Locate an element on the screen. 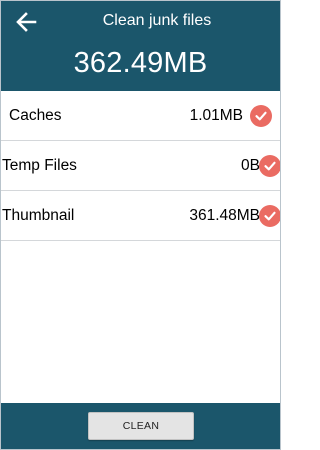 Image resolution: width=320 pixels, height=450 pixels. total-junk-size: 362.49MB is located at coordinates (140, 63).